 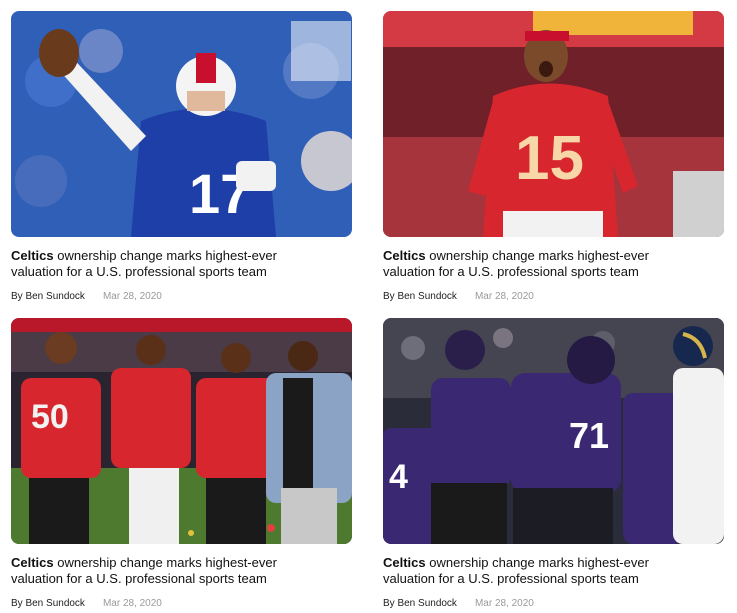 What do you see at coordinates (549, 158) in the screenshot?
I see `svg-text: 15` at bounding box center [549, 158].